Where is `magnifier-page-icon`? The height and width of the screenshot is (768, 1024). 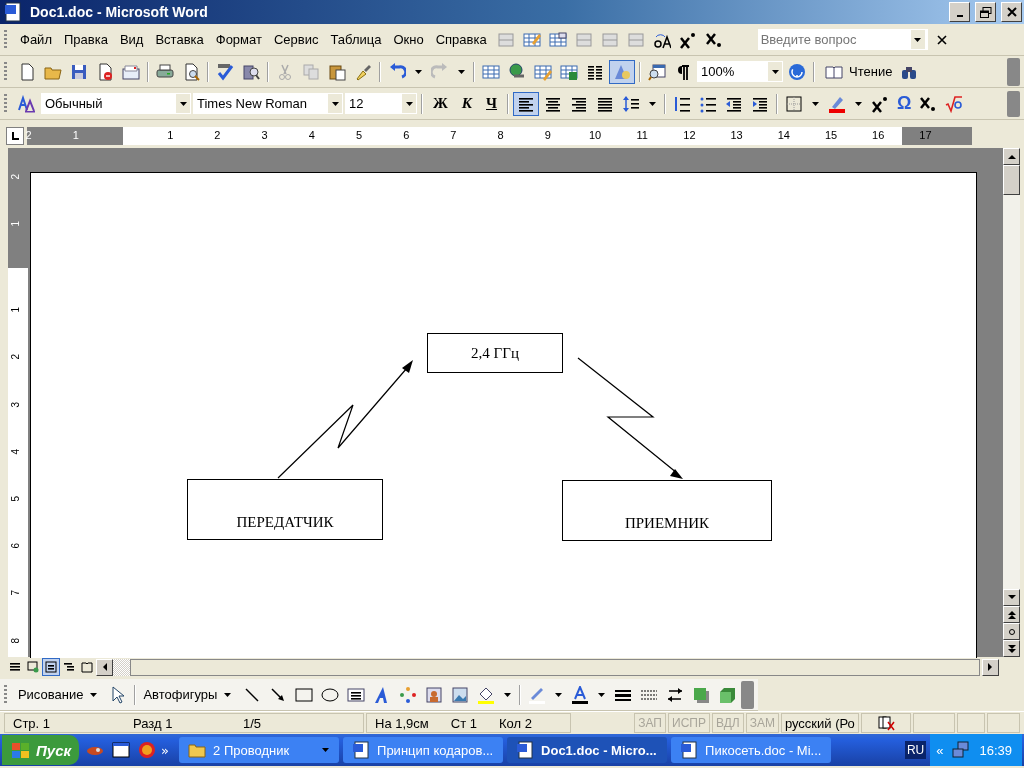 magnifier-page-icon is located at coordinates (657, 71).